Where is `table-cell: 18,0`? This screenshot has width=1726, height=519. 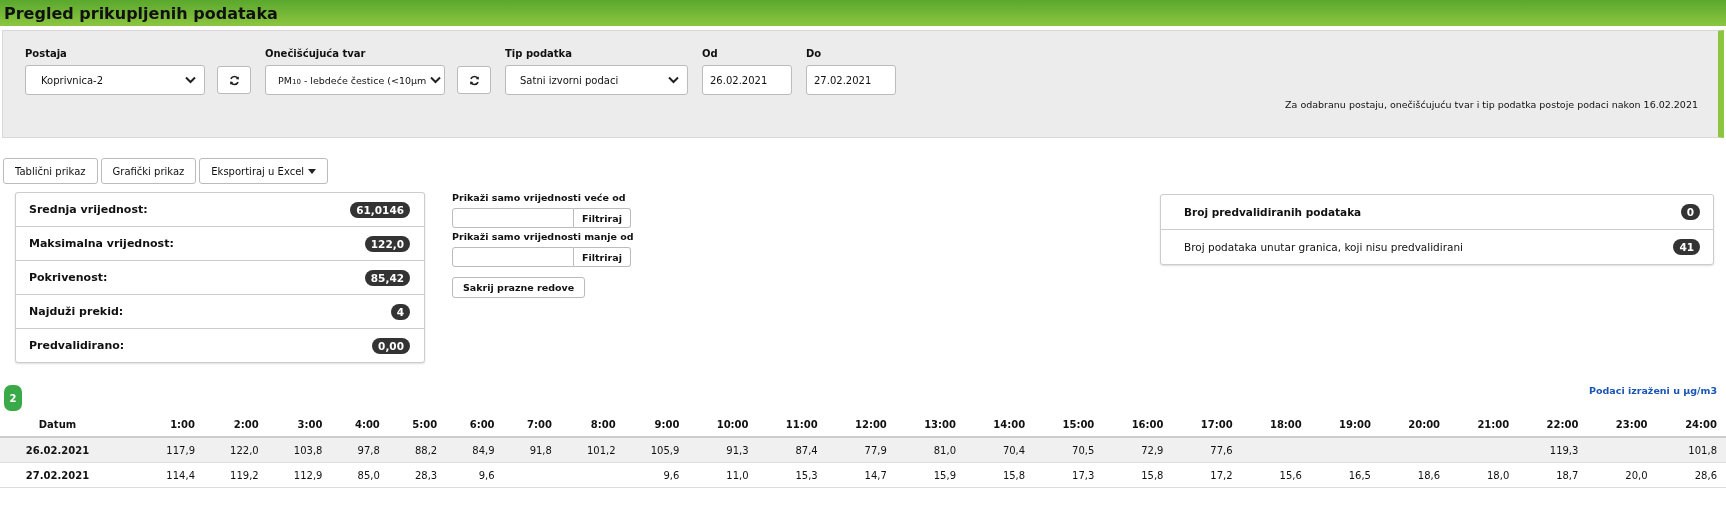 table-cell: 18,0 is located at coordinates (1498, 475).